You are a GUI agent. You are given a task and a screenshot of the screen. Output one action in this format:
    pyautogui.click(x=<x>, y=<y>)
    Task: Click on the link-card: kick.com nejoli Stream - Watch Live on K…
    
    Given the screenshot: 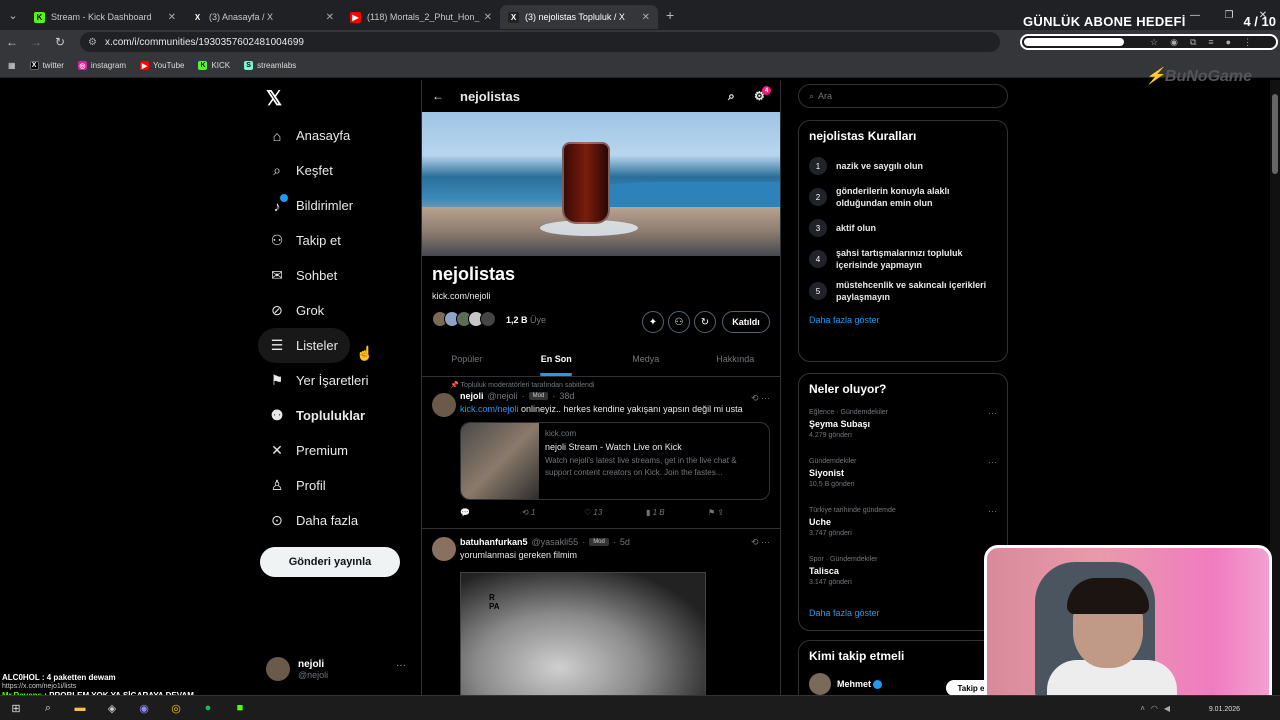 What is the action you would take?
    pyautogui.click(x=615, y=461)
    